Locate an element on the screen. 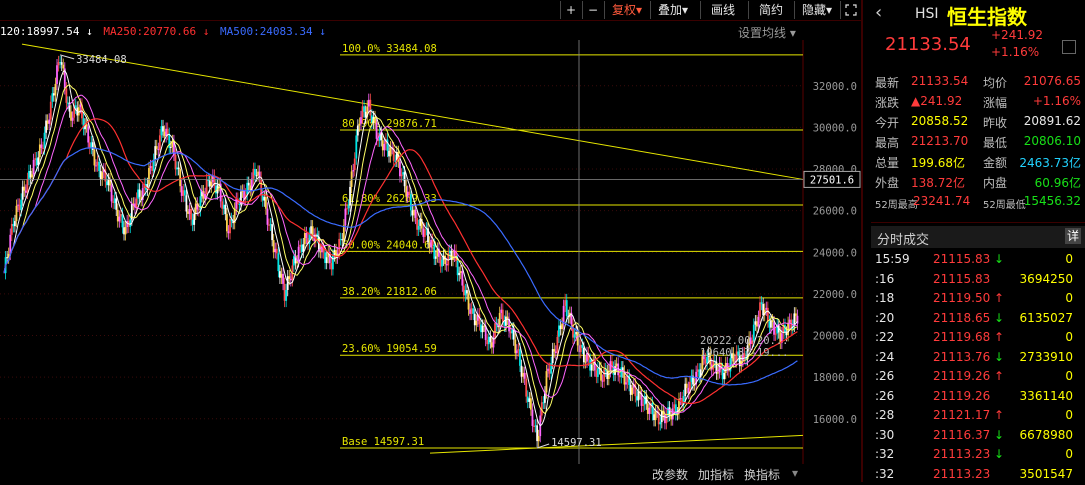 The height and width of the screenshot is (485, 1085). diejia-label: 叠加 is located at coordinates (669, 10).